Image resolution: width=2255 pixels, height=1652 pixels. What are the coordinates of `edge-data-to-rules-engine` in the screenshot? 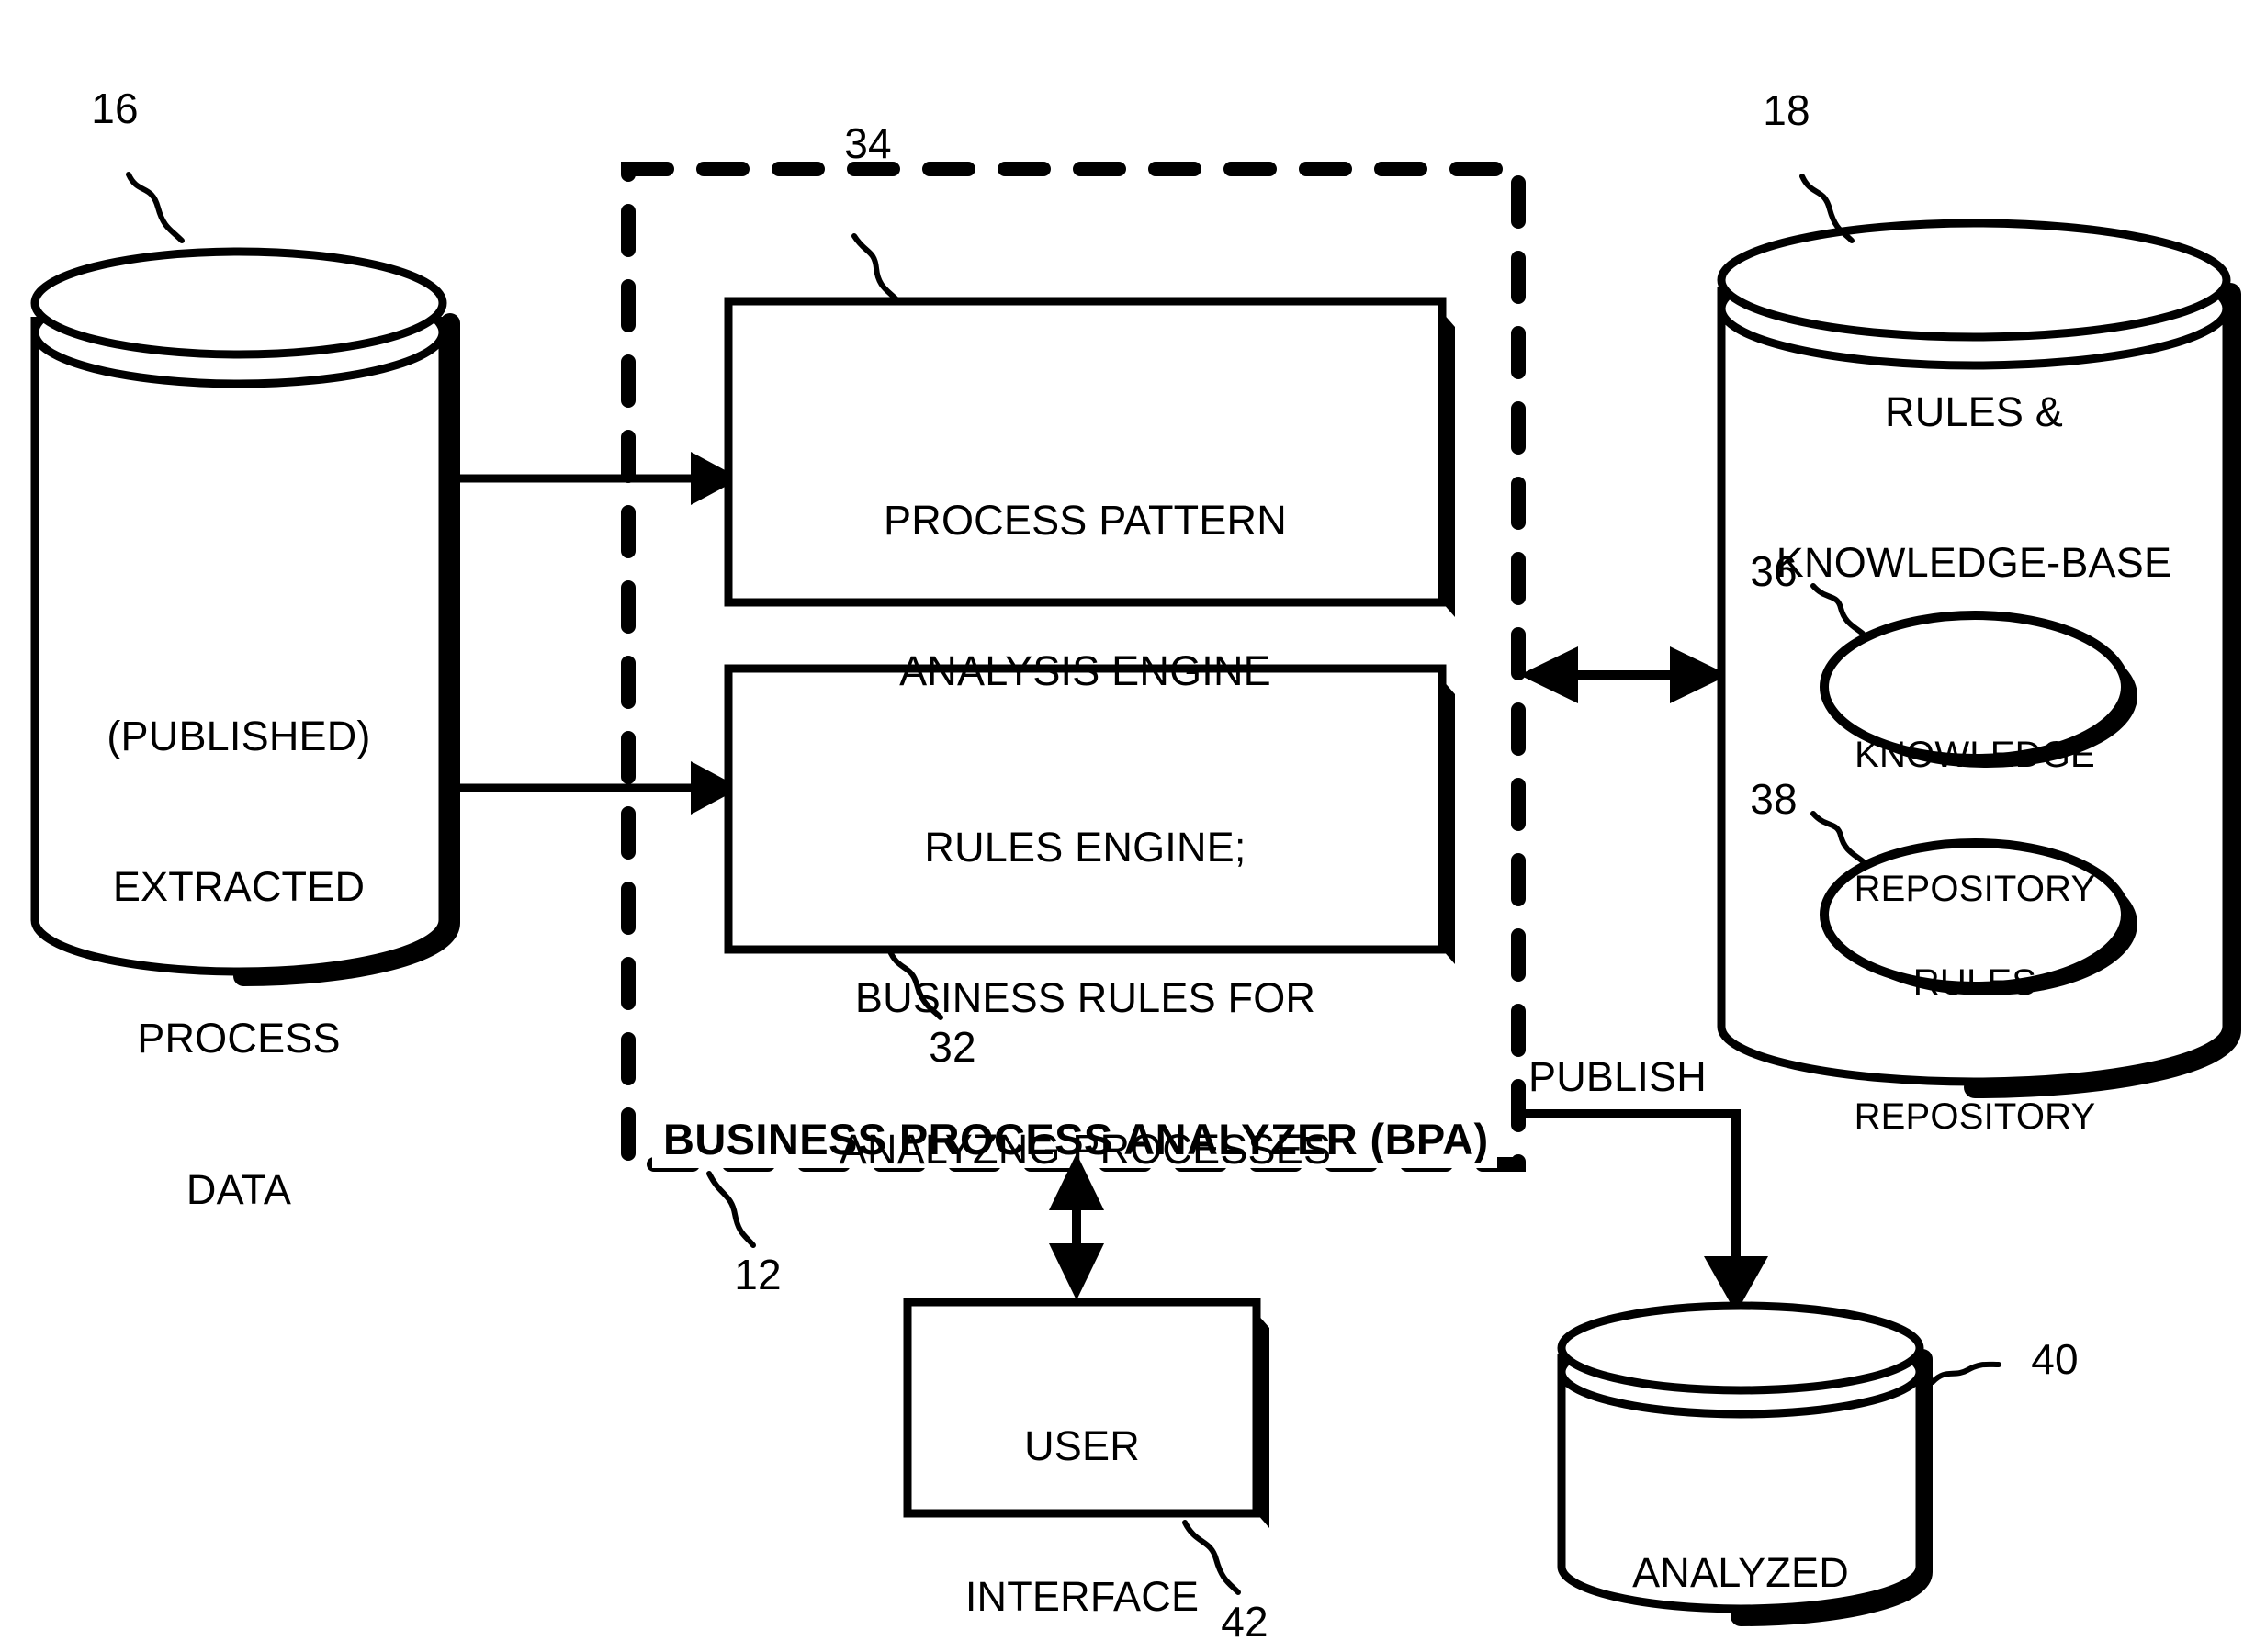 It's located at (595, 788).